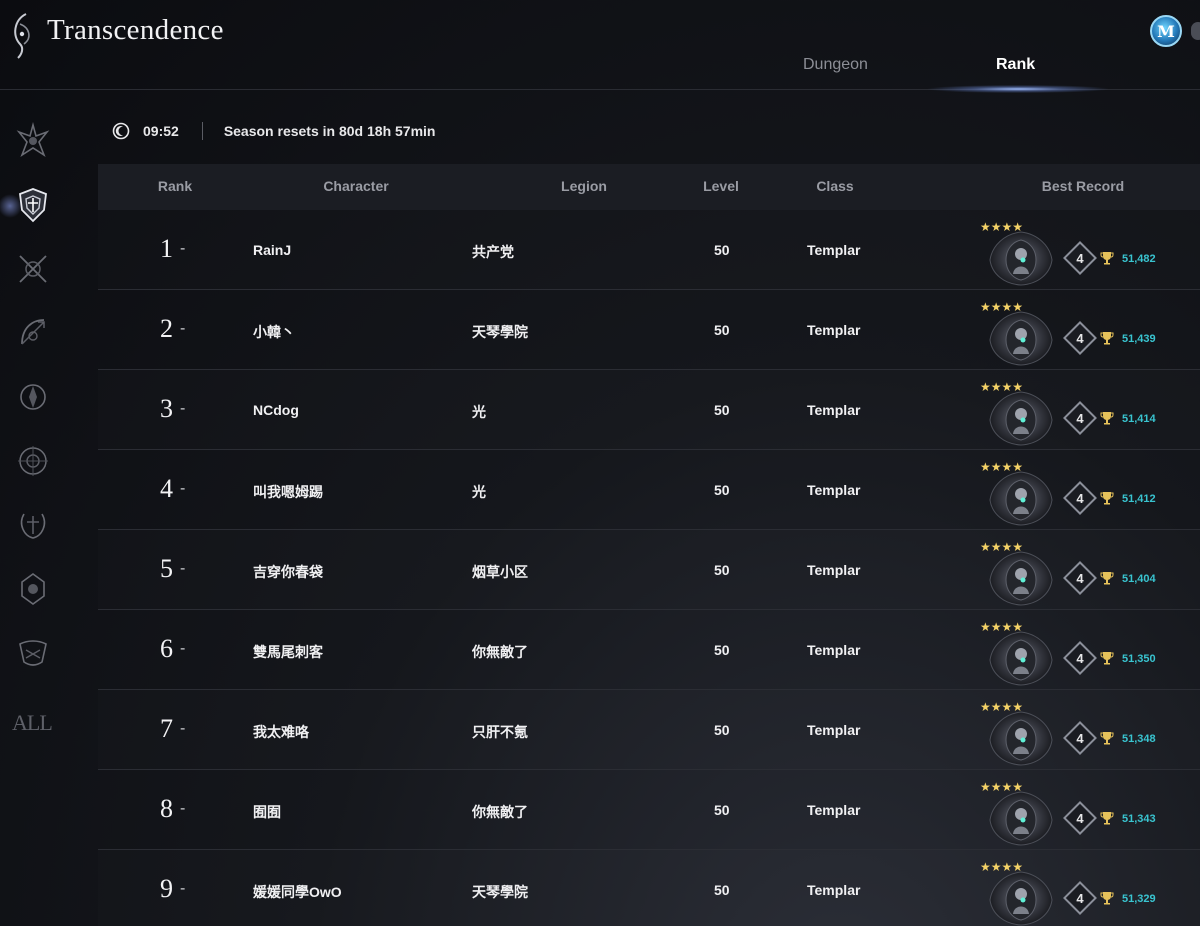 This screenshot has height=926, width=1200. I want to click on class-filter-assassin, so click(33, 269).